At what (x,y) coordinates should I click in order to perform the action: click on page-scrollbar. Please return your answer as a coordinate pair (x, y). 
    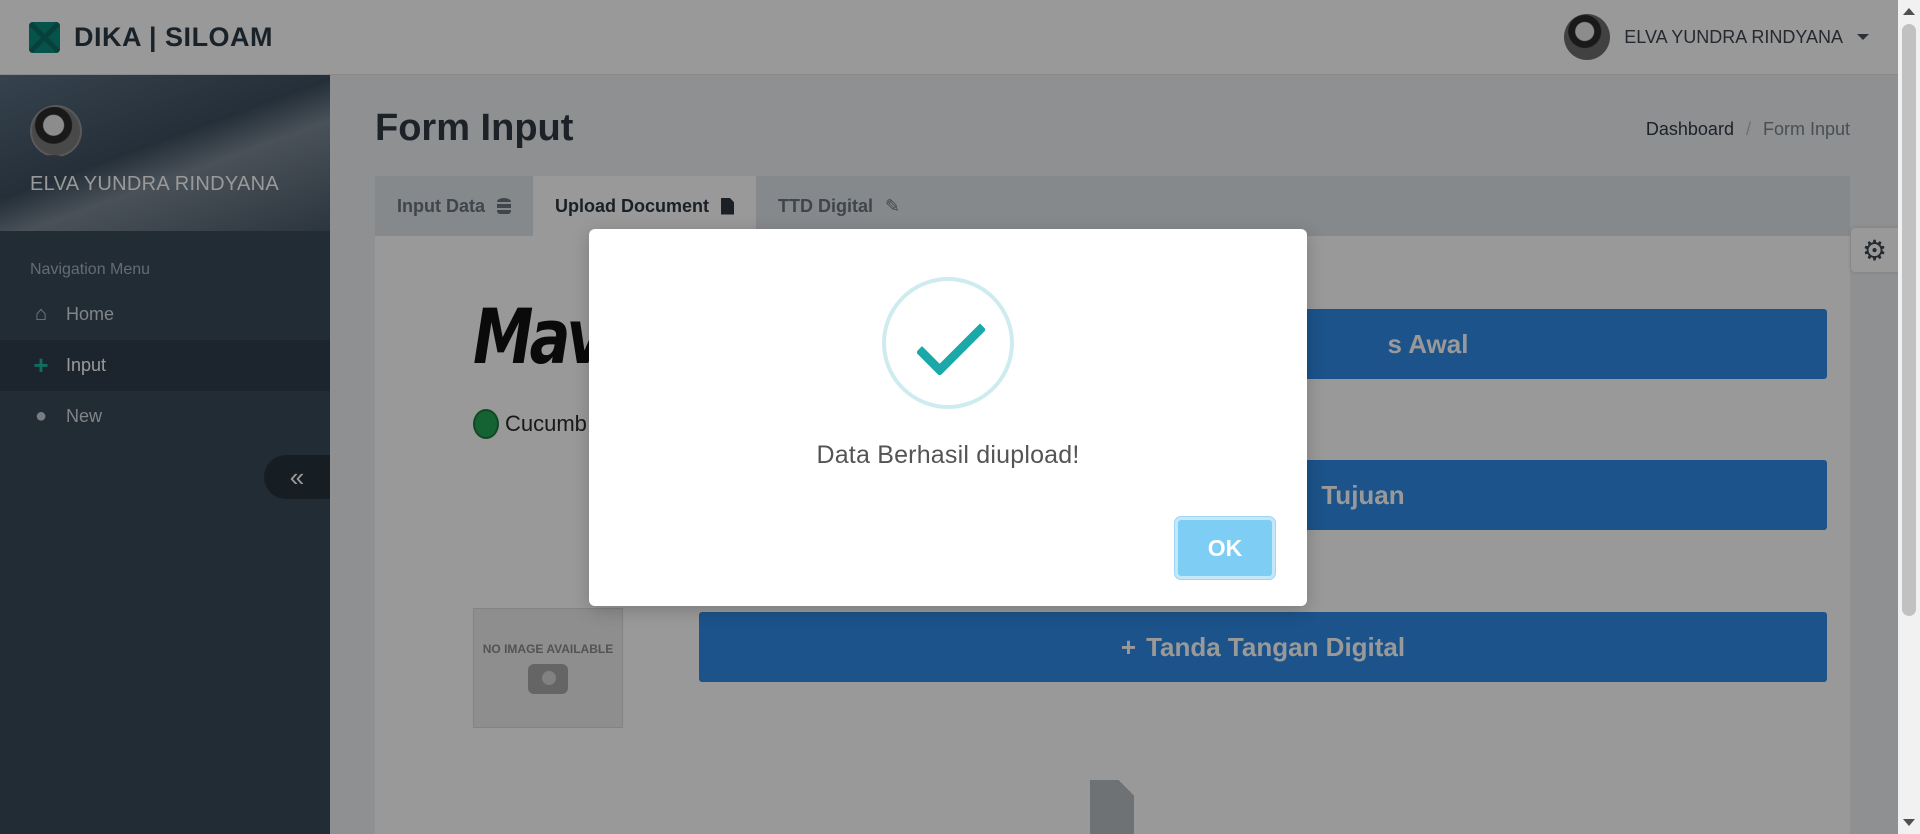
    Looking at the image, I should click on (1909, 417).